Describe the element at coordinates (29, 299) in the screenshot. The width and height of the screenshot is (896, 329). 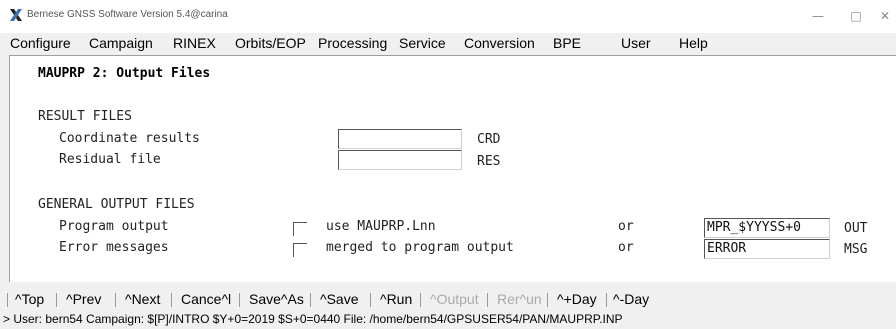
I see `top-button: ^Top` at that location.